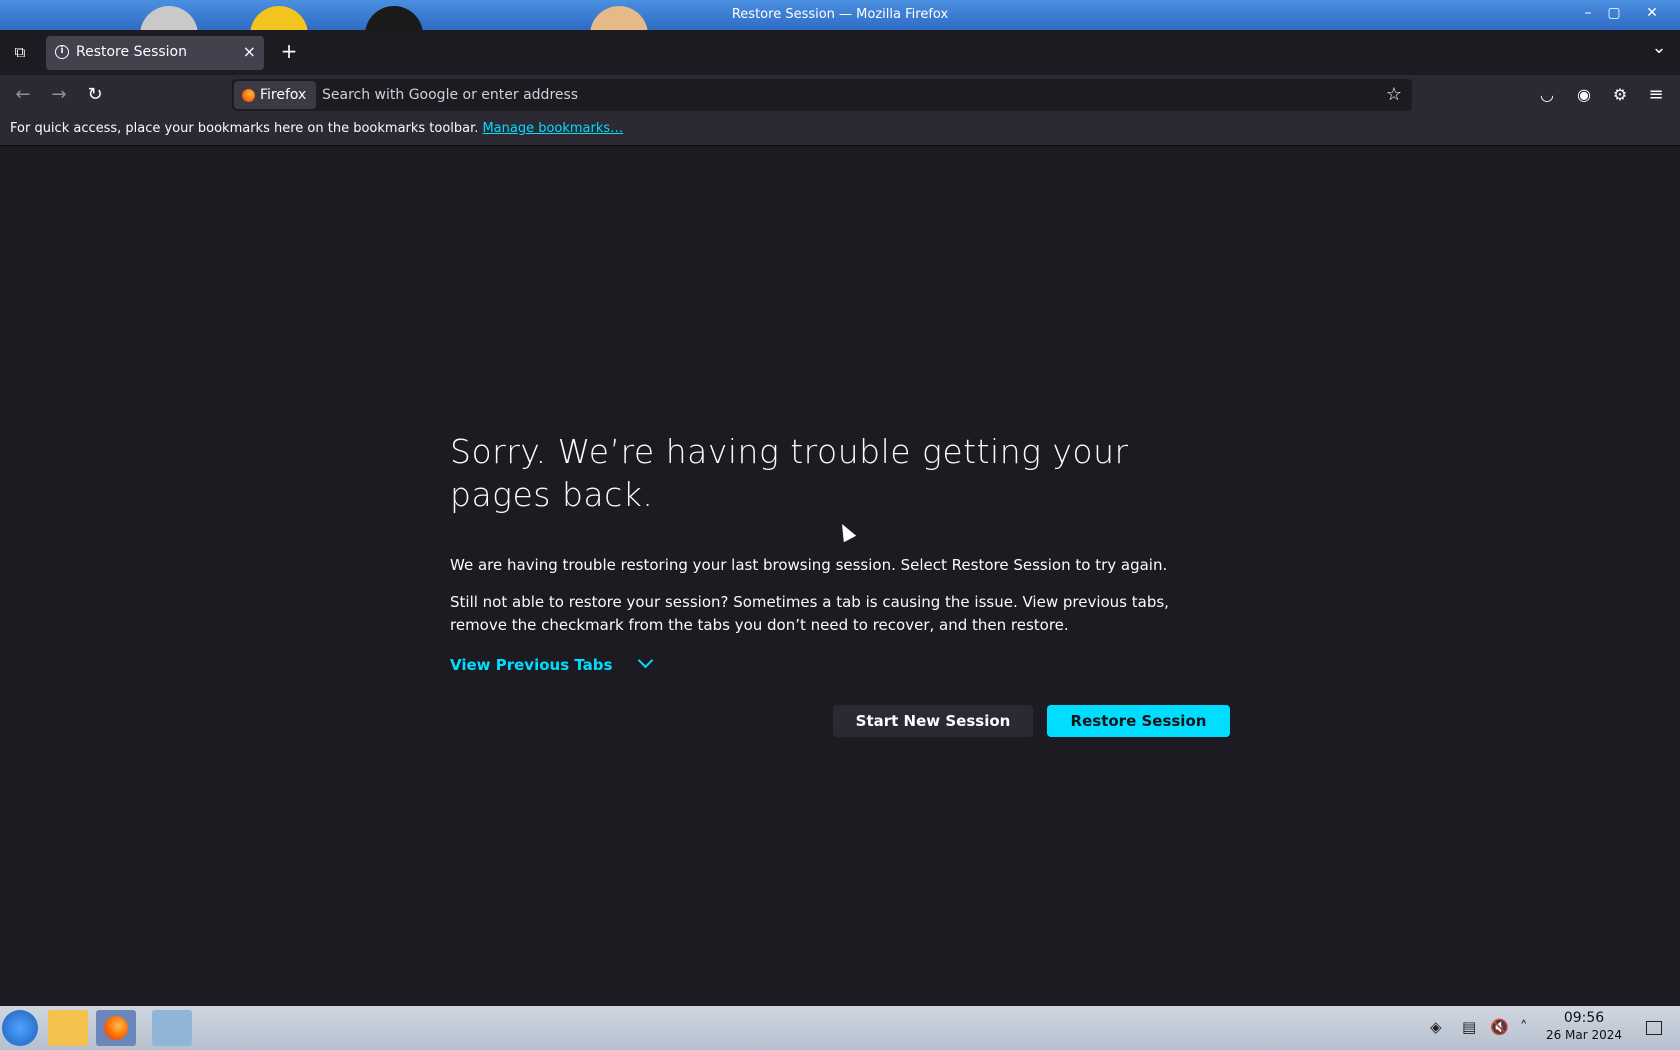  Describe the element at coordinates (1138, 721) in the screenshot. I see `restore-session-button: Restore Session` at that location.